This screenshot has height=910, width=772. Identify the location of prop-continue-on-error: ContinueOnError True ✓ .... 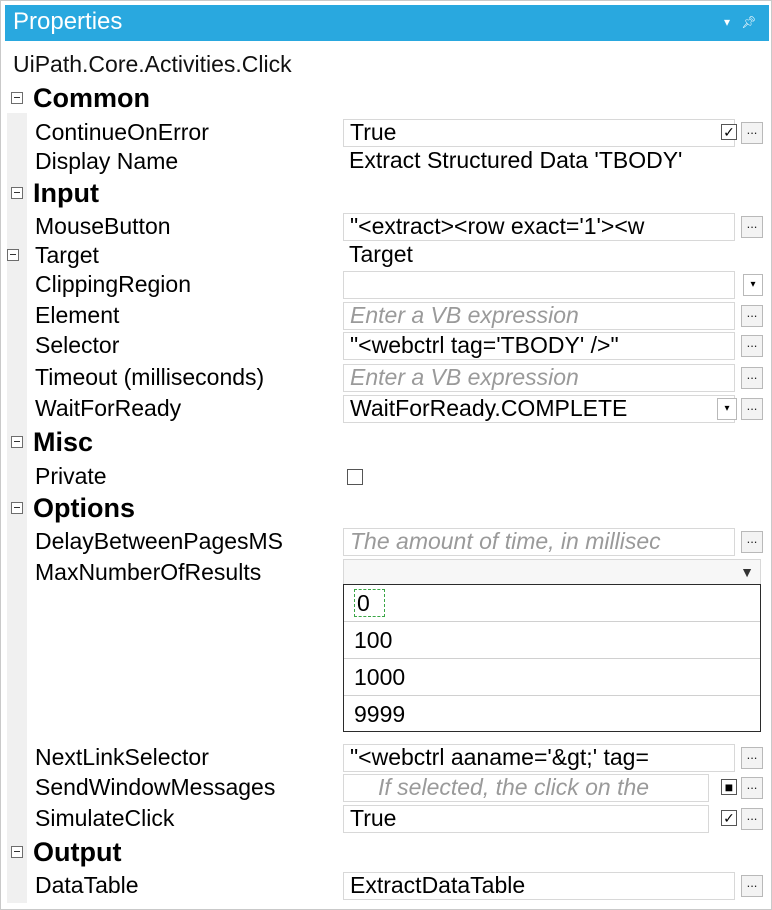
(397, 132).